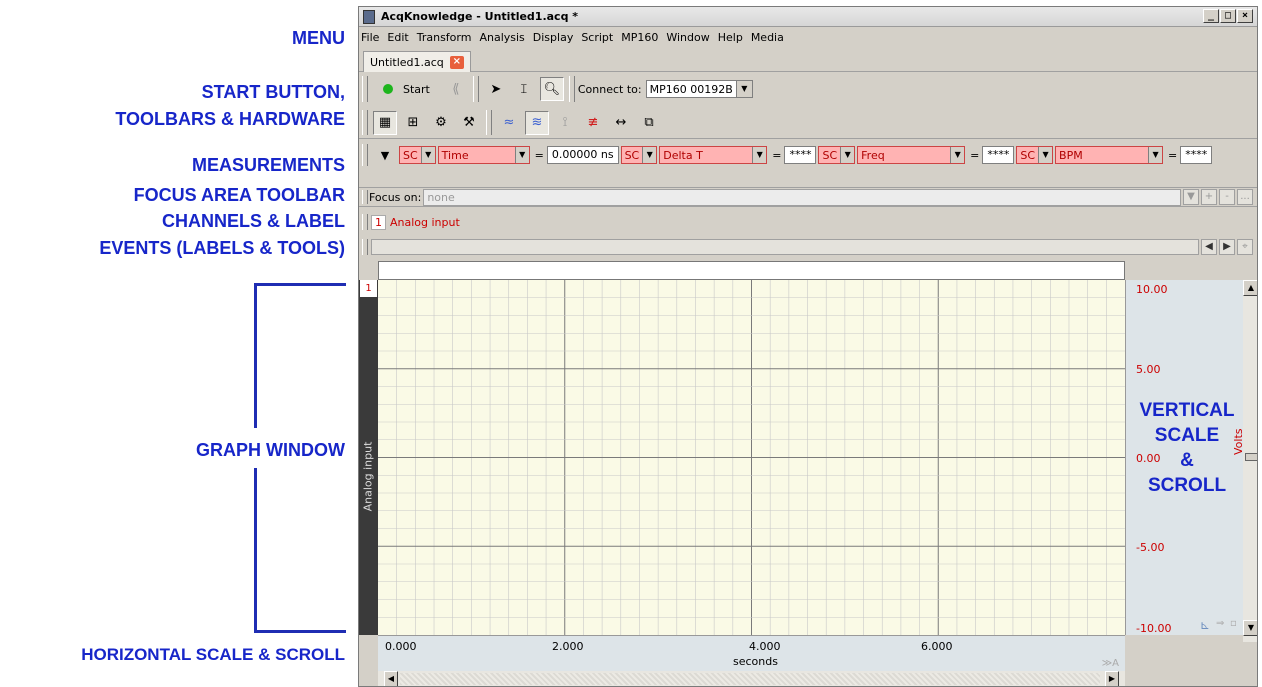 Image resolution: width=1262 pixels, height=687 pixels. Describe the element at coordinates (524, 89) in the screenshot. I see `ibeam-cursor-icon: 𝙸` at that location.